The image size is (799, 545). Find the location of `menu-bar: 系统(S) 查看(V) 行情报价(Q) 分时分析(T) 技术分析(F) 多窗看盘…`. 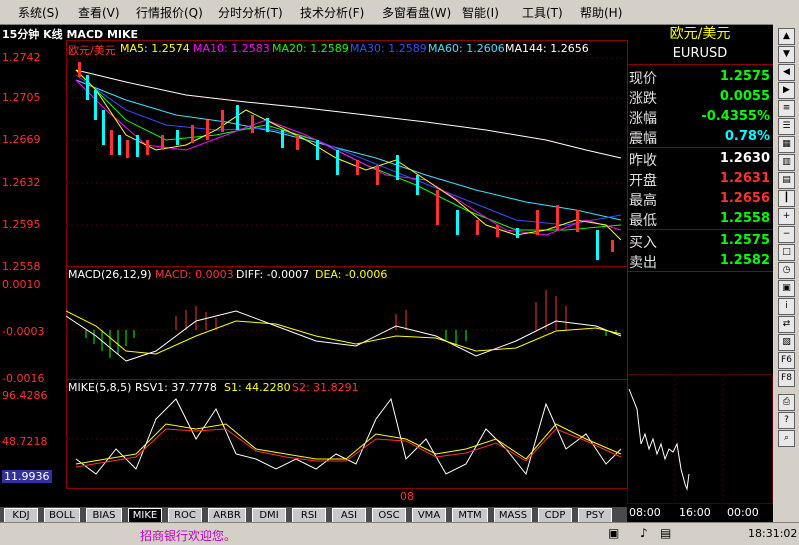

menu-bar: 系统(S) 查看(V) 行情报价(Q) 分时分析(T) 技术分析(F) 多窗看盘… is located at coordinates (399, 12).